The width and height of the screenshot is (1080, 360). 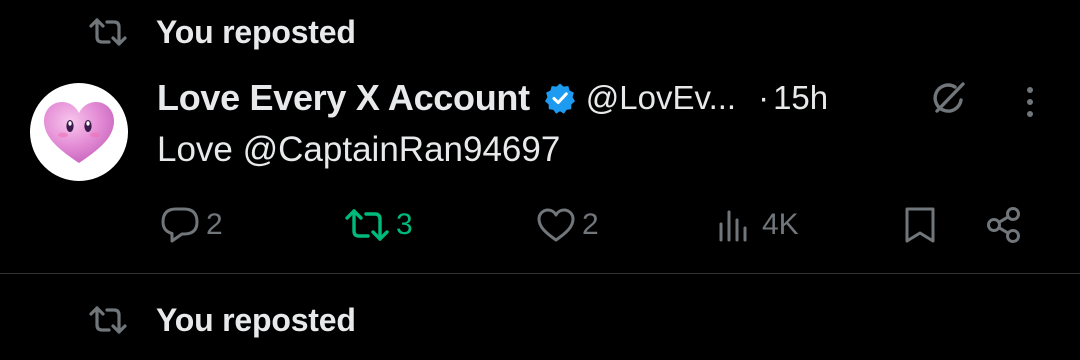 What do you see at coordinates (1030, 102) in the screenshot?
I see `more-icon` at bounding box center [1030, 102].